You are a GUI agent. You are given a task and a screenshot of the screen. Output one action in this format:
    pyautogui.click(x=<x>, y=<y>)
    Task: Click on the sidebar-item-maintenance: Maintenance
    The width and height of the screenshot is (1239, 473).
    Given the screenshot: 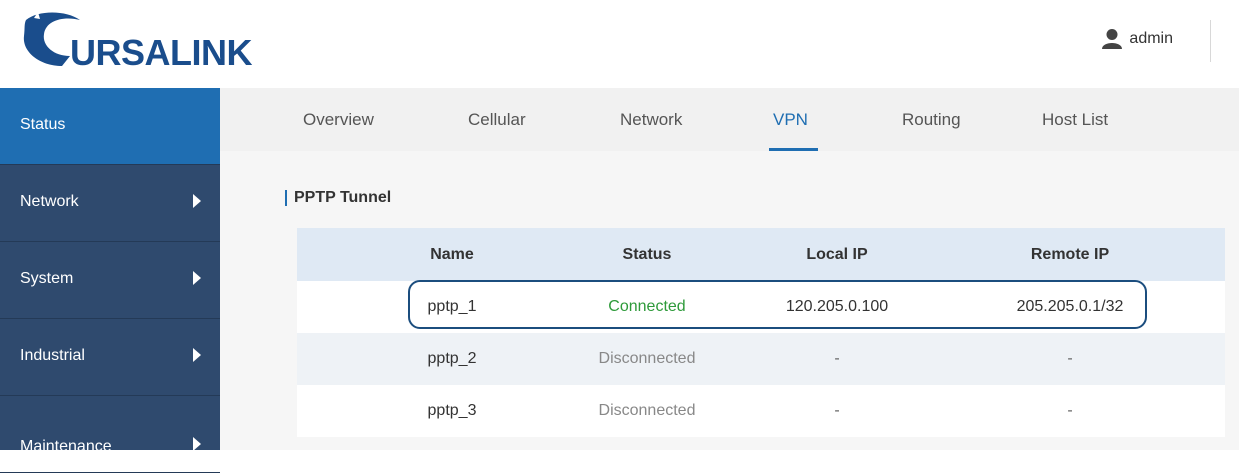 What is the action you would take?
    pyautogui.click(x=110, y=434)
    